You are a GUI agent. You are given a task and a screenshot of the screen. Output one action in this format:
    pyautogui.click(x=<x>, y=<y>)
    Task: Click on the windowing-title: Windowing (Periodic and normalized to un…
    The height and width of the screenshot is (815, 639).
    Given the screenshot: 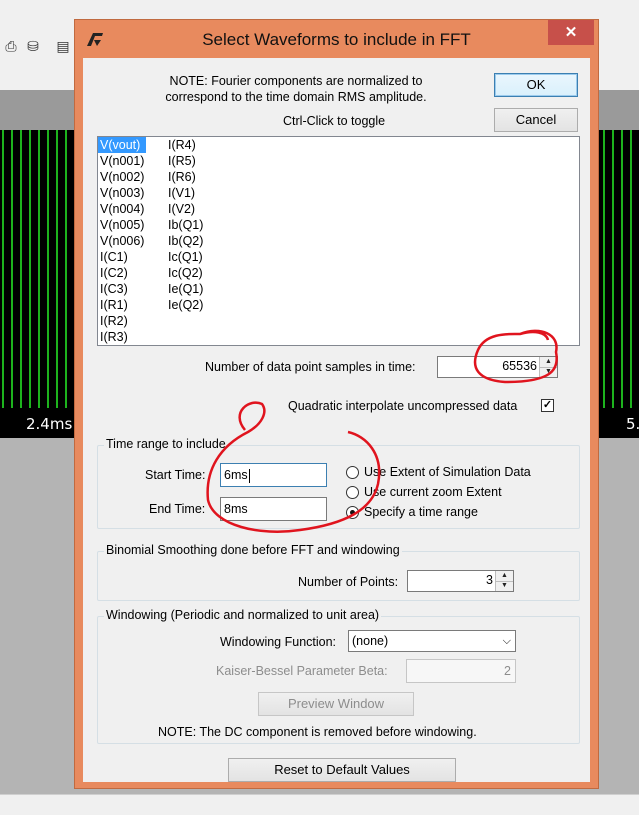 What is the action you would take?
    pyautogui.click(x=243, y=615)
    